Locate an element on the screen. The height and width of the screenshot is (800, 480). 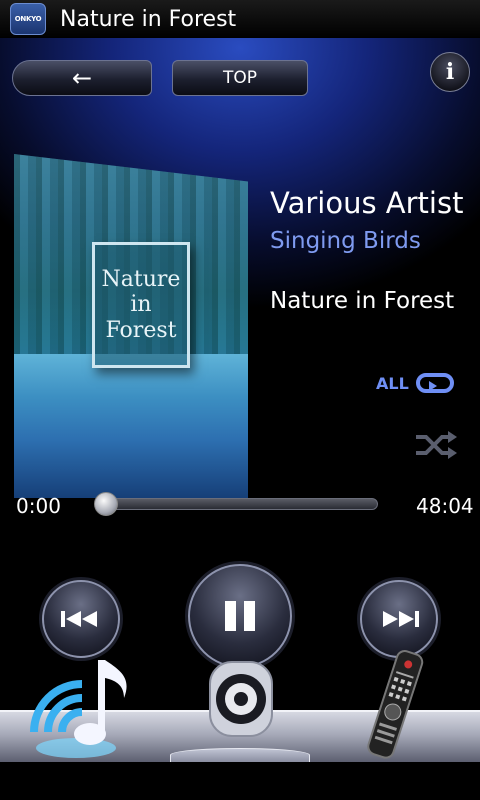
repeat-button: ALL is located at coordinates (415, 383).